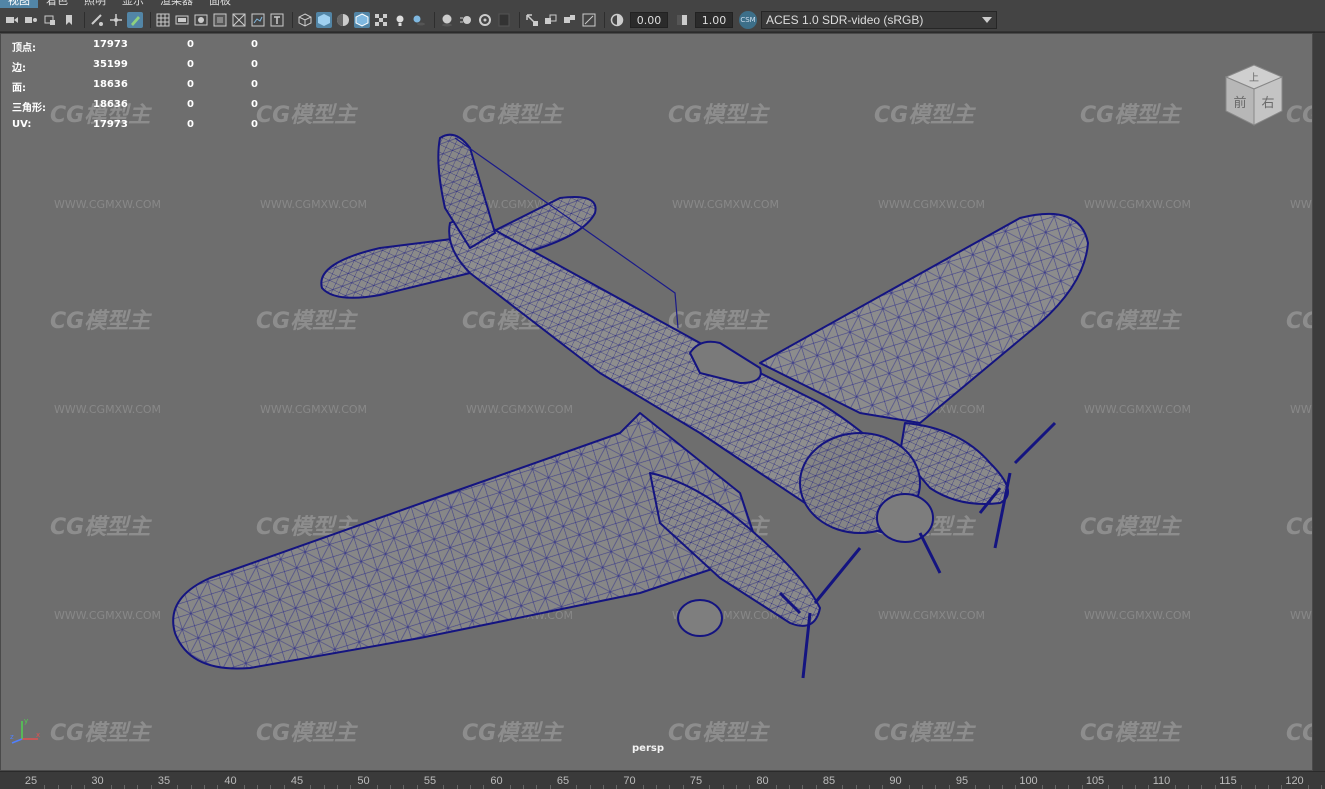 The height and width of the screenshot is (789, 1325). Describe the element at coordinates (95, 4) in the screenshot. I see `menu-item: 照明` at that location.